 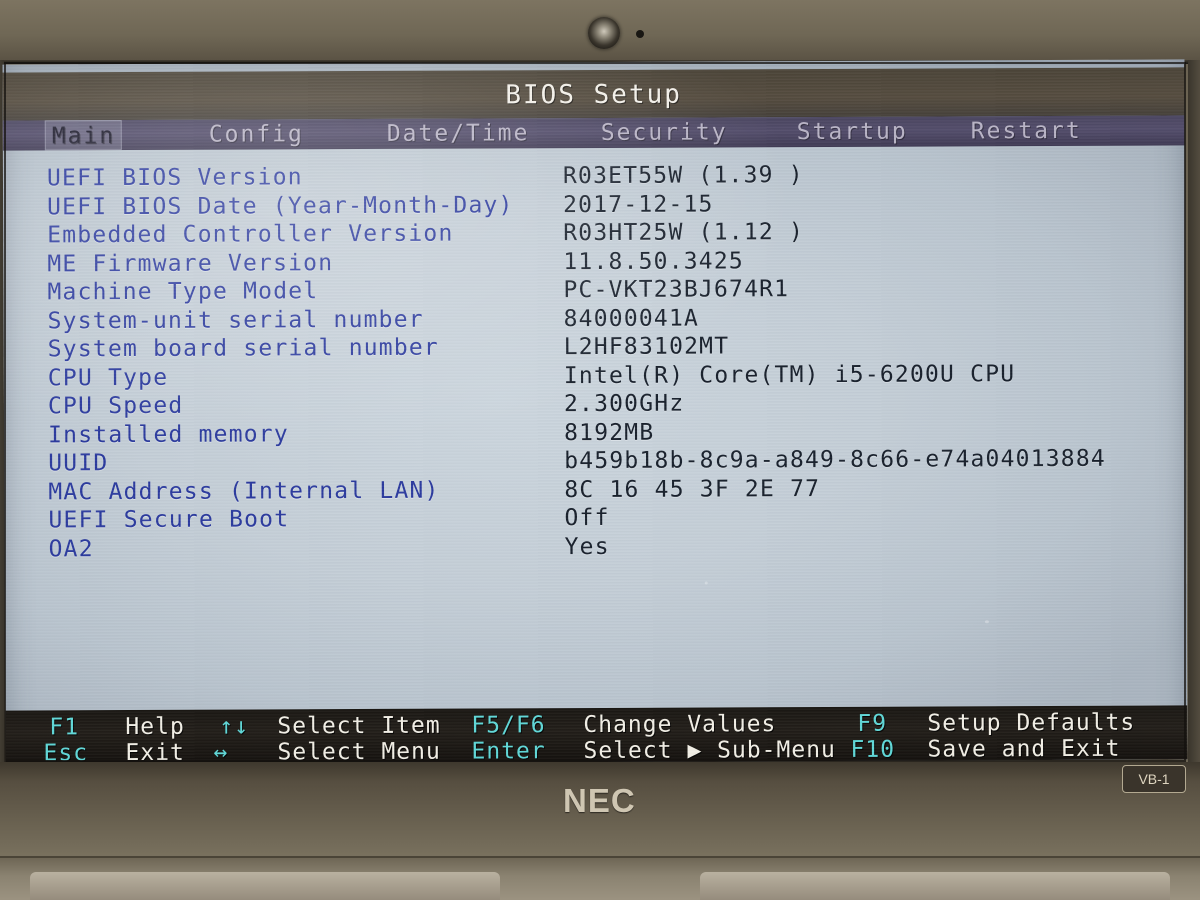 I want to click on tab-startup: Startup, so click(x=852, y=132).